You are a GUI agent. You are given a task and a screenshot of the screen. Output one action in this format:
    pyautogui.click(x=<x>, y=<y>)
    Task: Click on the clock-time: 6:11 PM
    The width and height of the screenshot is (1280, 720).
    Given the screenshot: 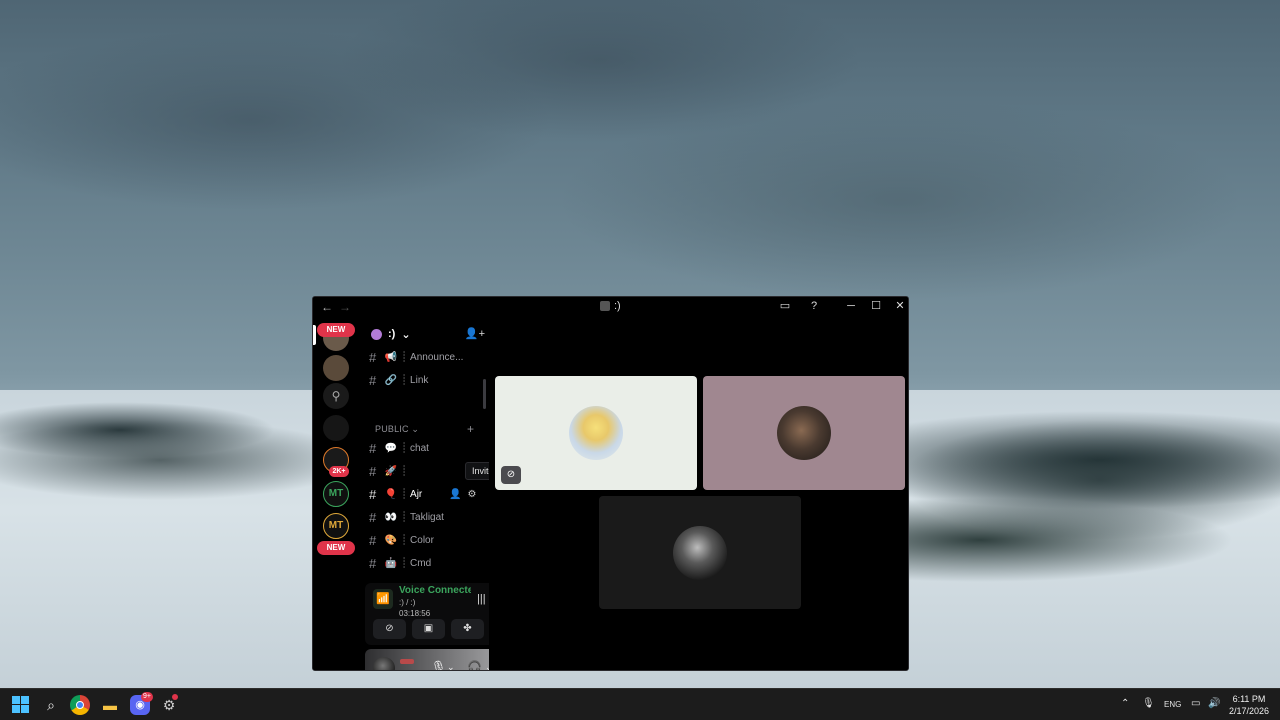 What is the action you would take?
    pyautogui.click(x=1249, y=699)
    